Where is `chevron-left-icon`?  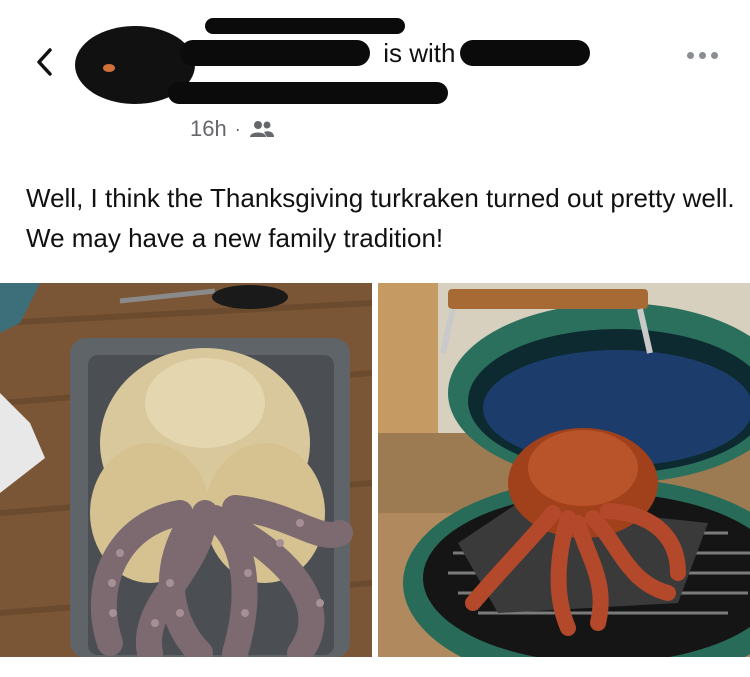 chevron-left-icon is located at coordinates (44, 62).